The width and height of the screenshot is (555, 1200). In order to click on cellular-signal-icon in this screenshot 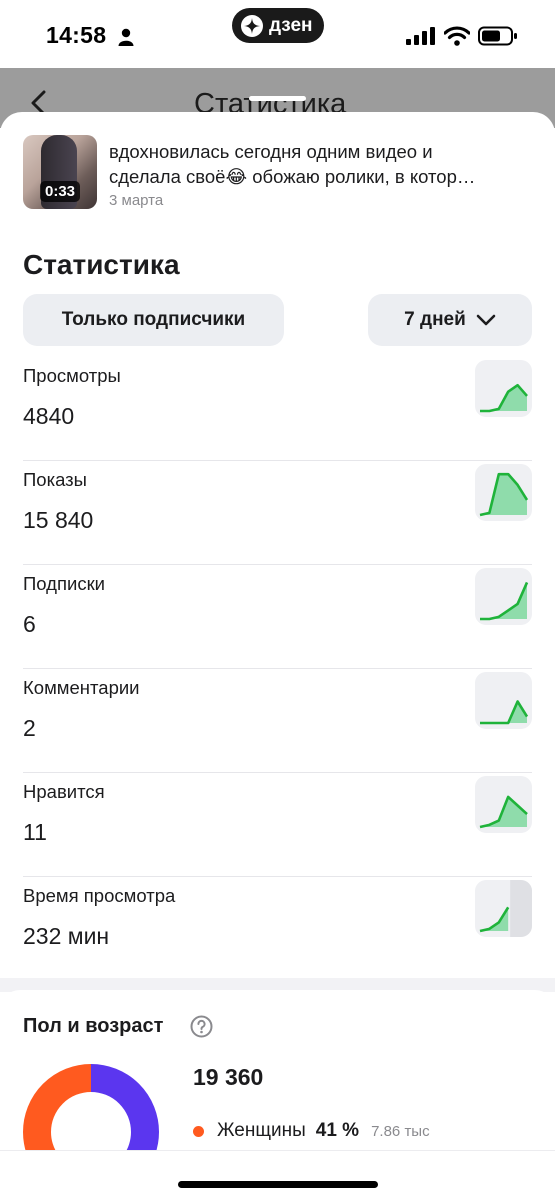, I will do `click(420, 36)`.